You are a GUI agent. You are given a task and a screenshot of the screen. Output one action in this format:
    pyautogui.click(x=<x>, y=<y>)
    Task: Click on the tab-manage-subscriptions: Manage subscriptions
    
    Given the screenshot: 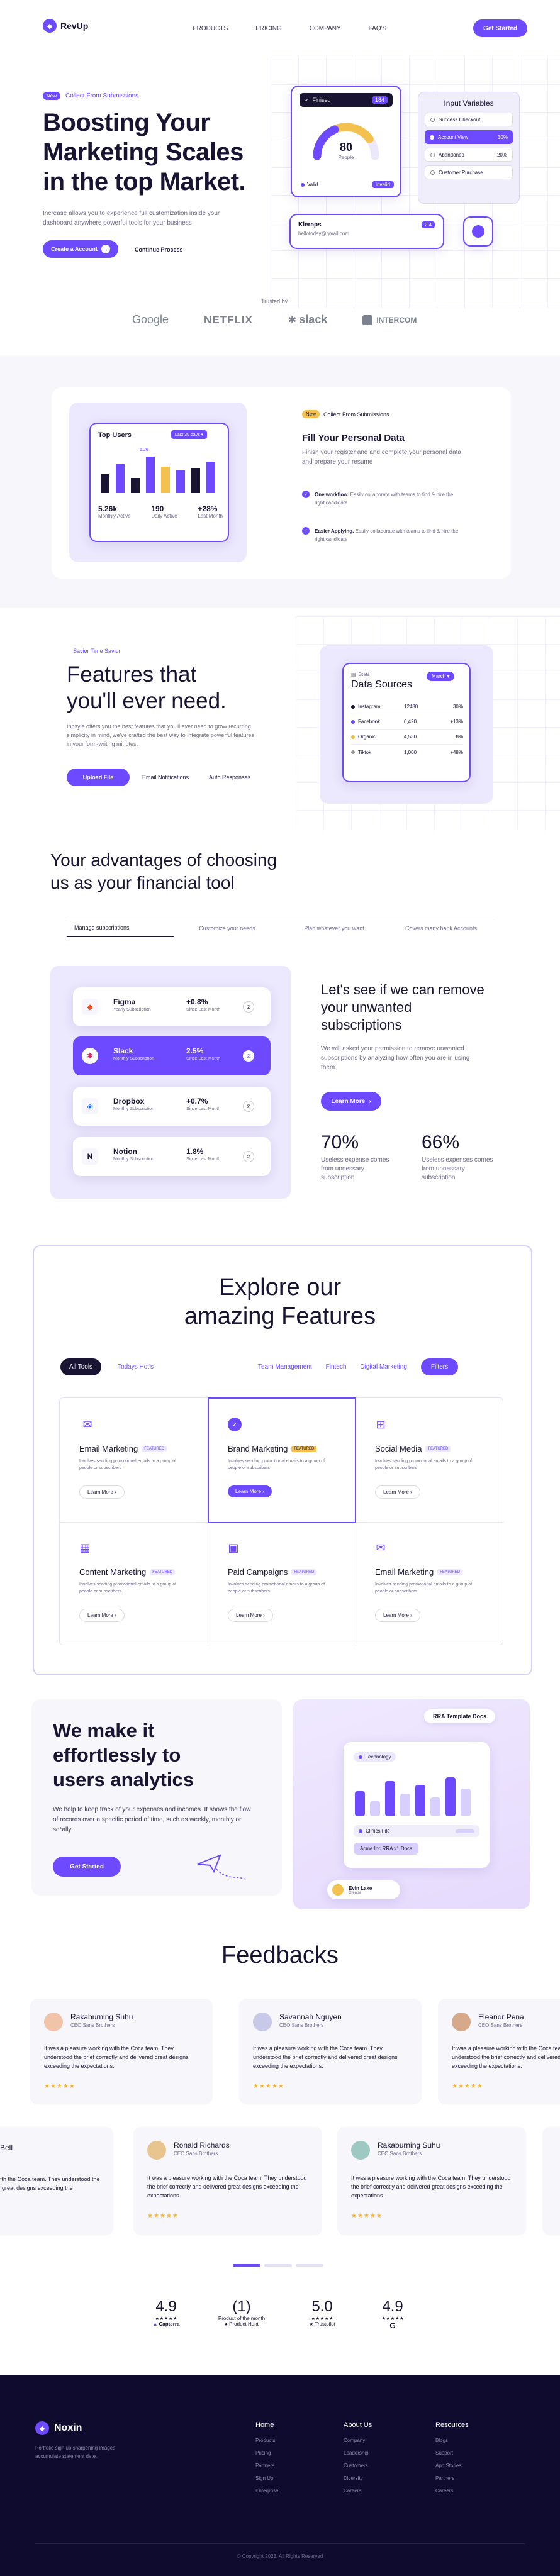 What is the action you would take?
    pyautogui.click(x=120, y=929)
    